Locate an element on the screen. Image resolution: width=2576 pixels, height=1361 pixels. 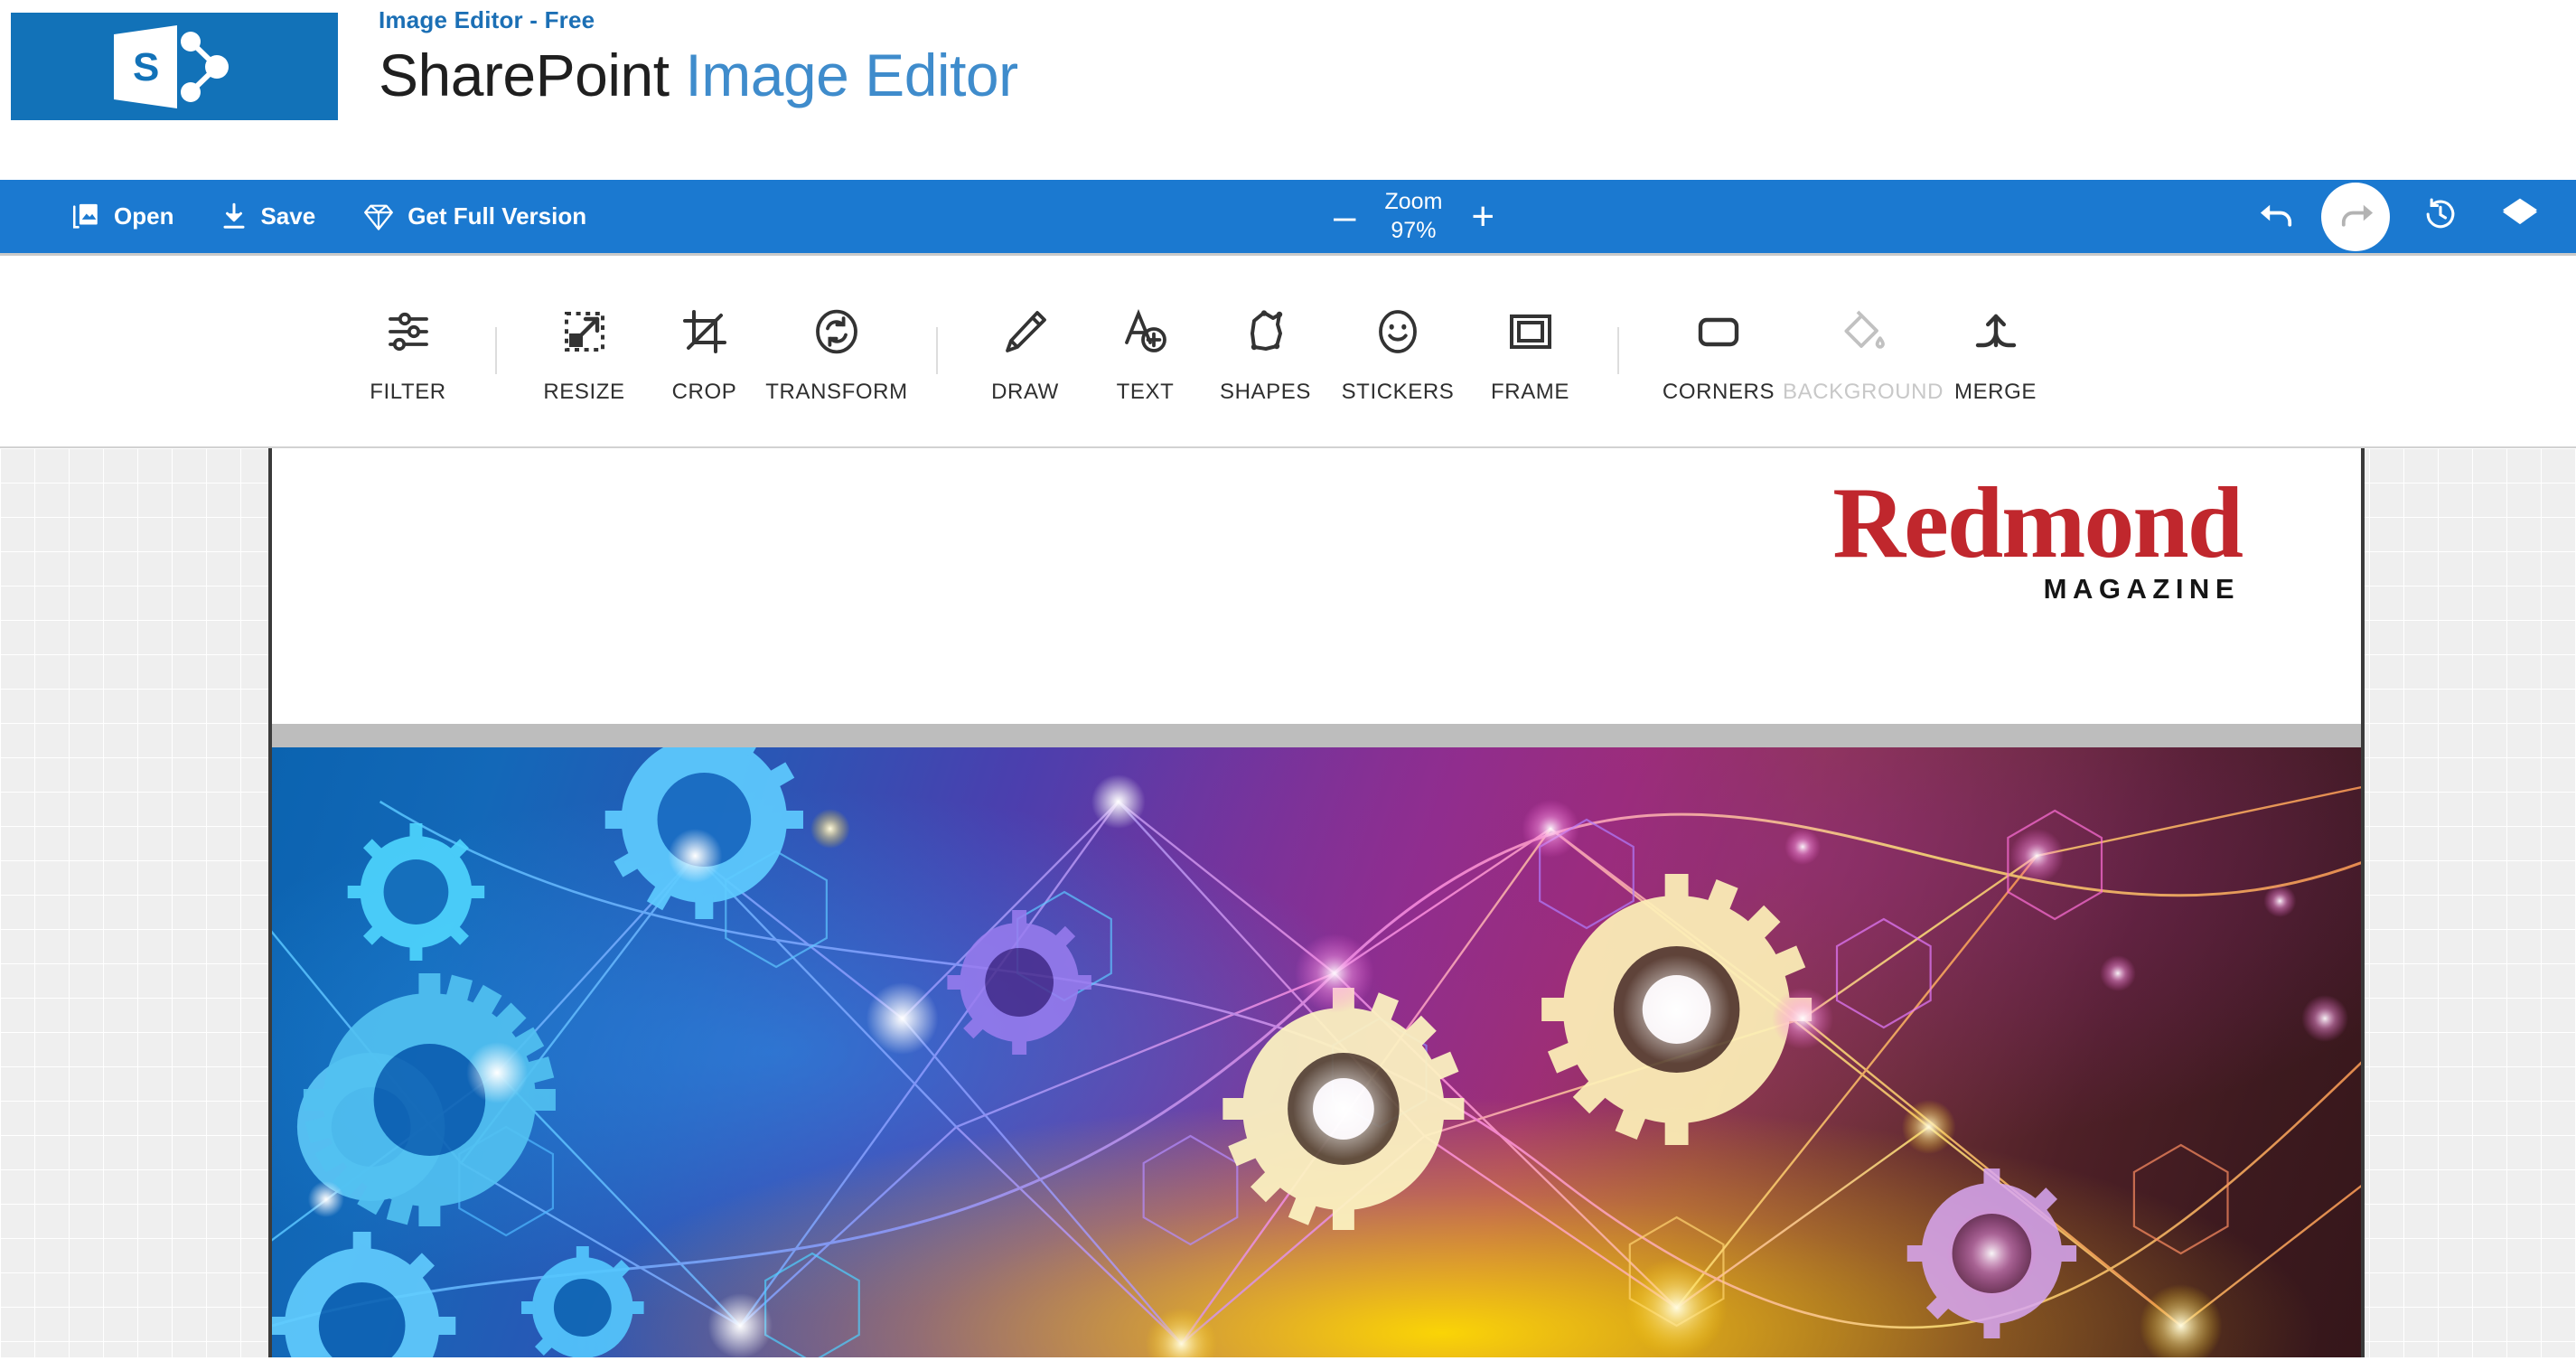
history-button is located at coordinates (2440, 217).